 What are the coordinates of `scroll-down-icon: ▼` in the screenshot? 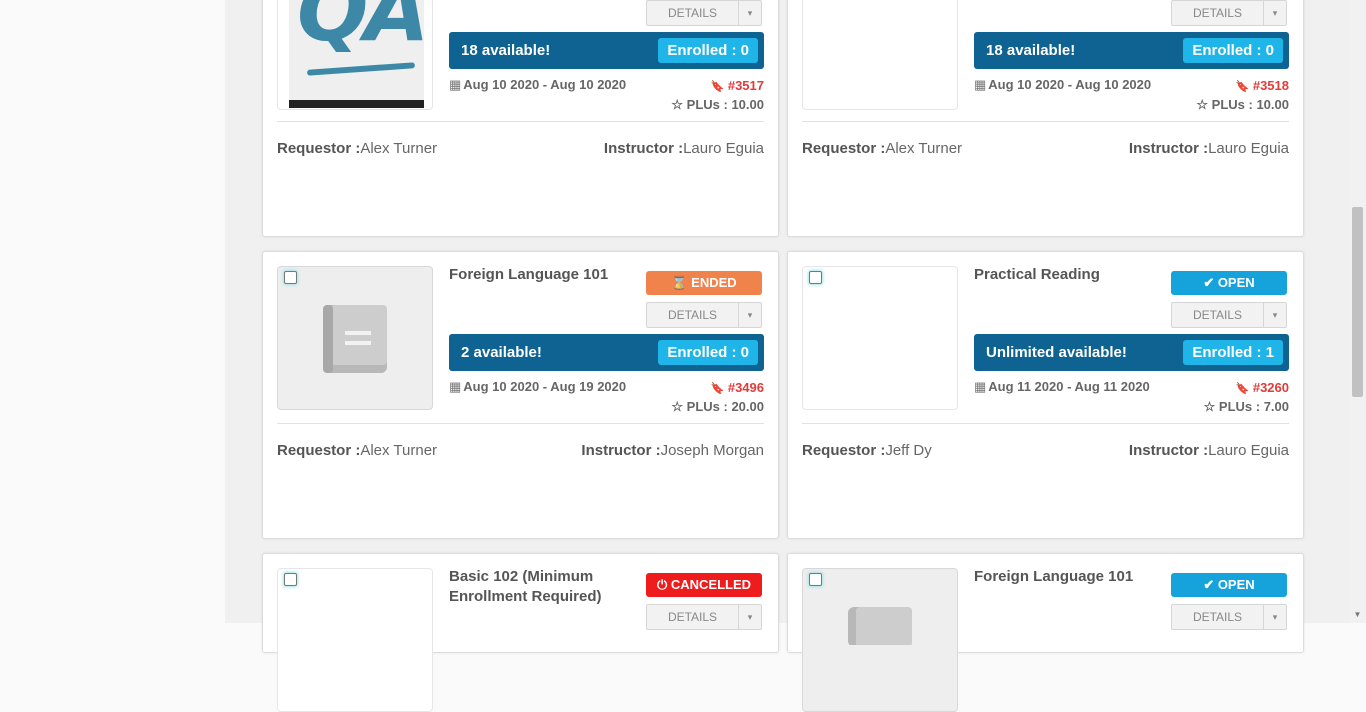 It's located at (1357, 614).